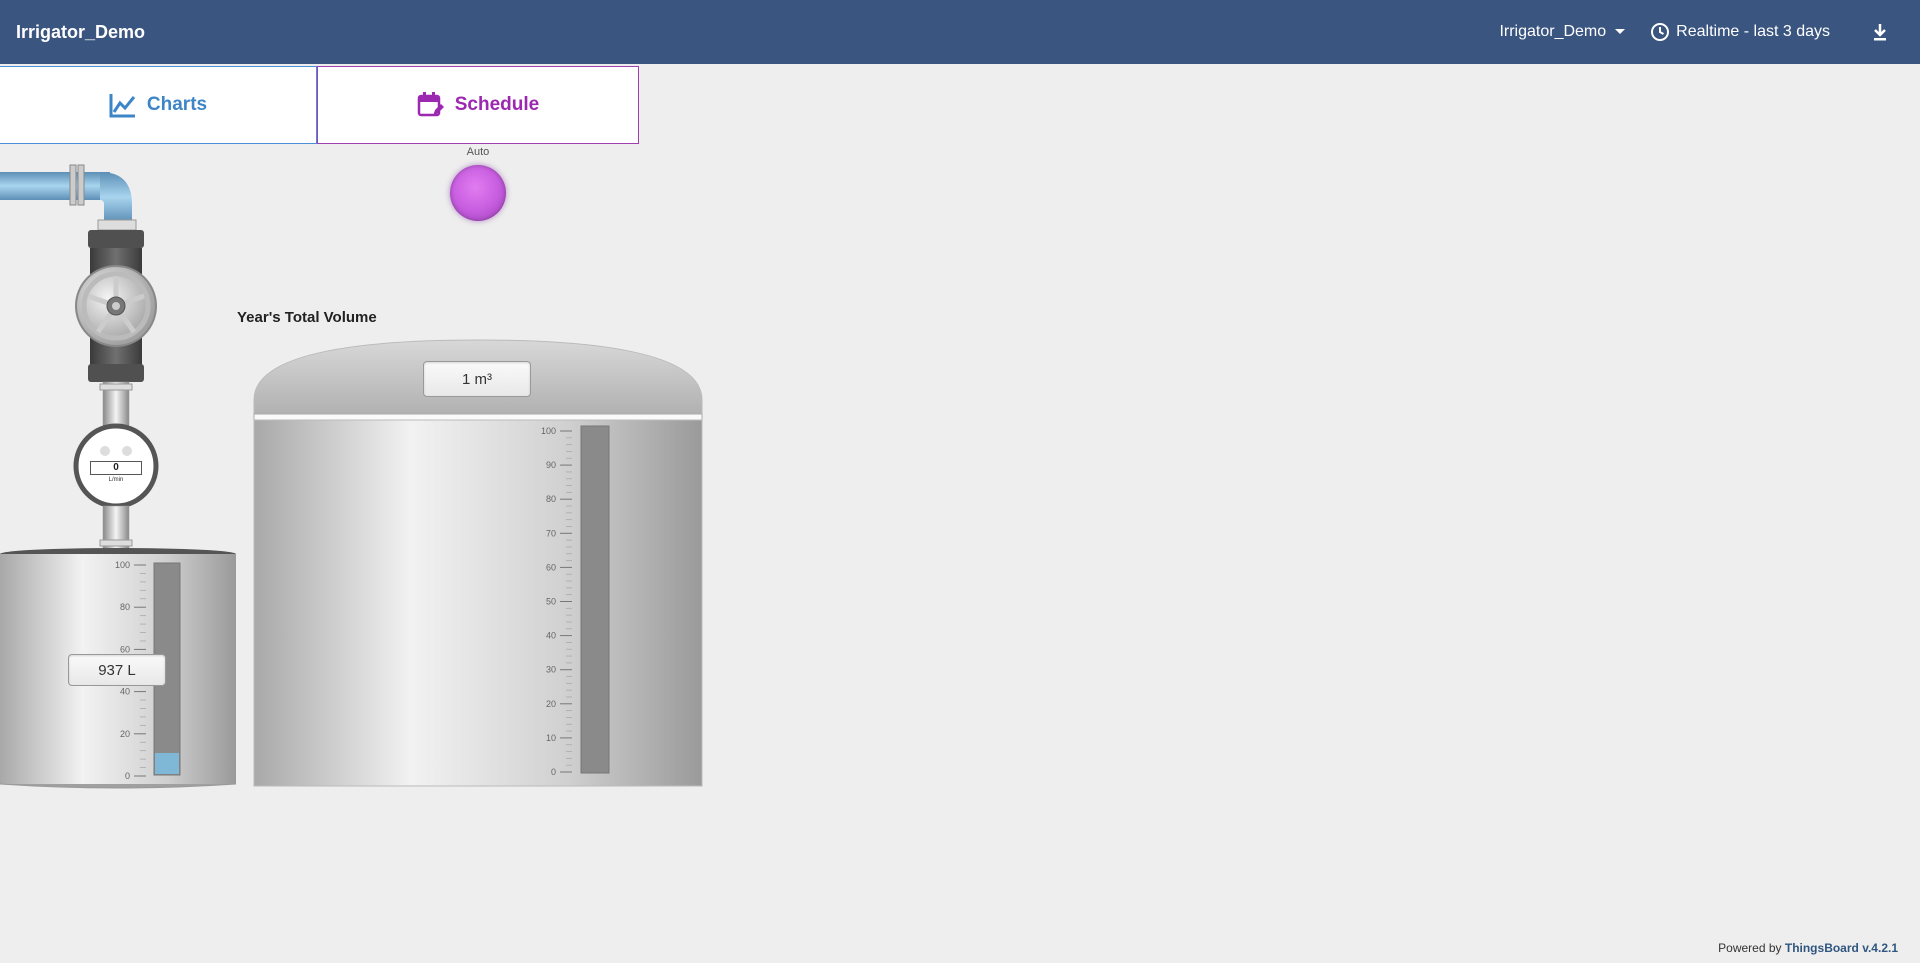  I want to click on volume-tank-scale-tick-label: 10, so click(551, 738).